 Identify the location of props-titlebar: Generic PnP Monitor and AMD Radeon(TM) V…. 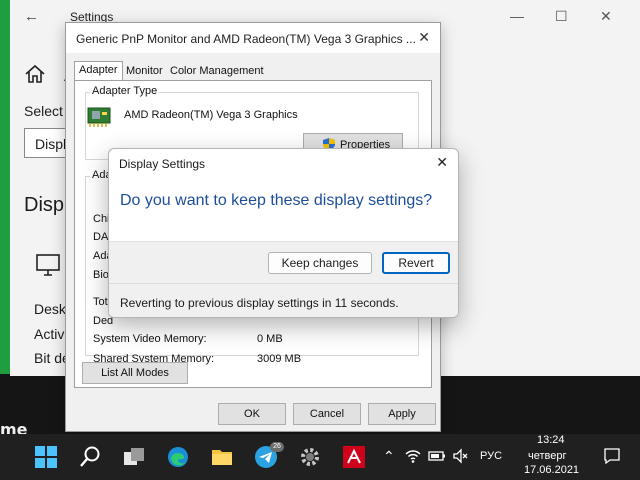
(253, 38).